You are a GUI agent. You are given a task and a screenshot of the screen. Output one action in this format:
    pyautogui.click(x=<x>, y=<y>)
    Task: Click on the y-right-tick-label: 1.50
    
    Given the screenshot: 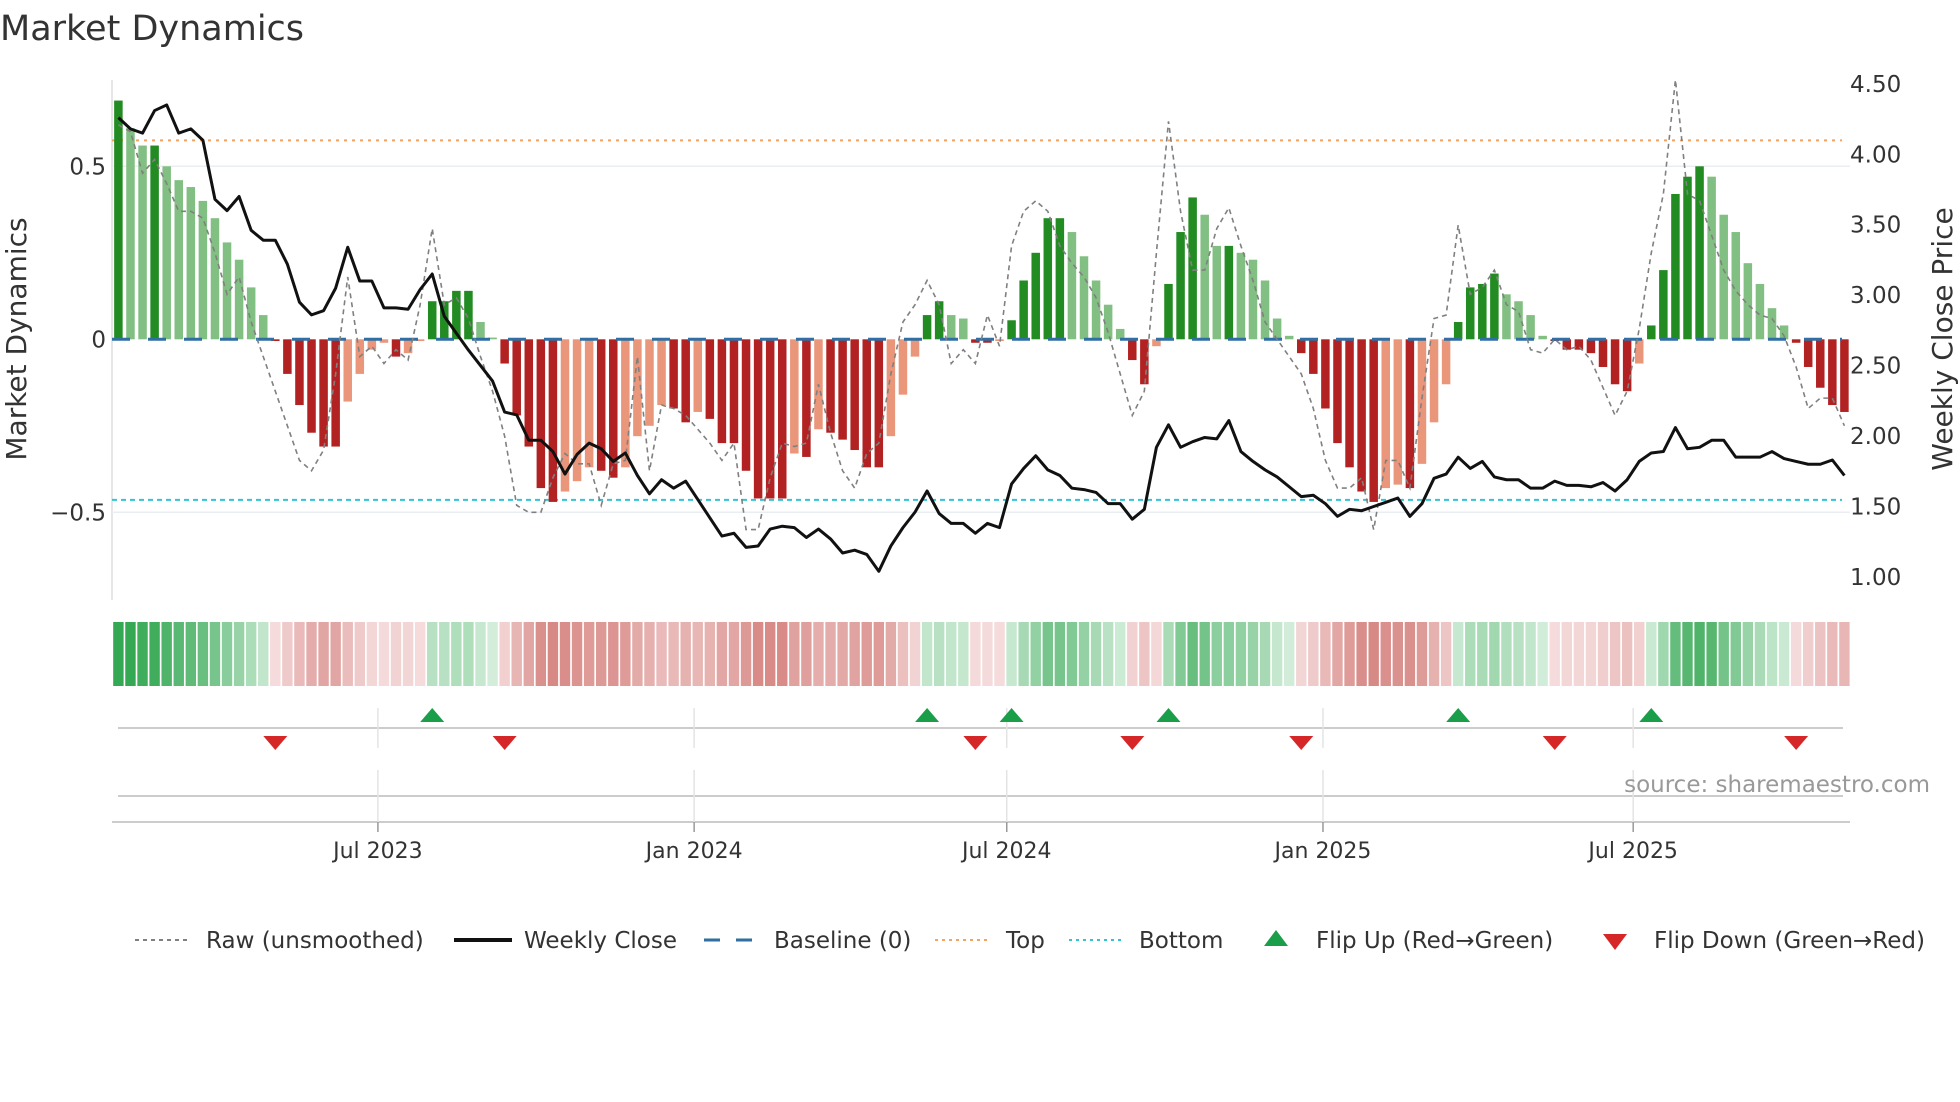 What is the action you would take?
    pyautogui.click(x=1875, y=508)
    